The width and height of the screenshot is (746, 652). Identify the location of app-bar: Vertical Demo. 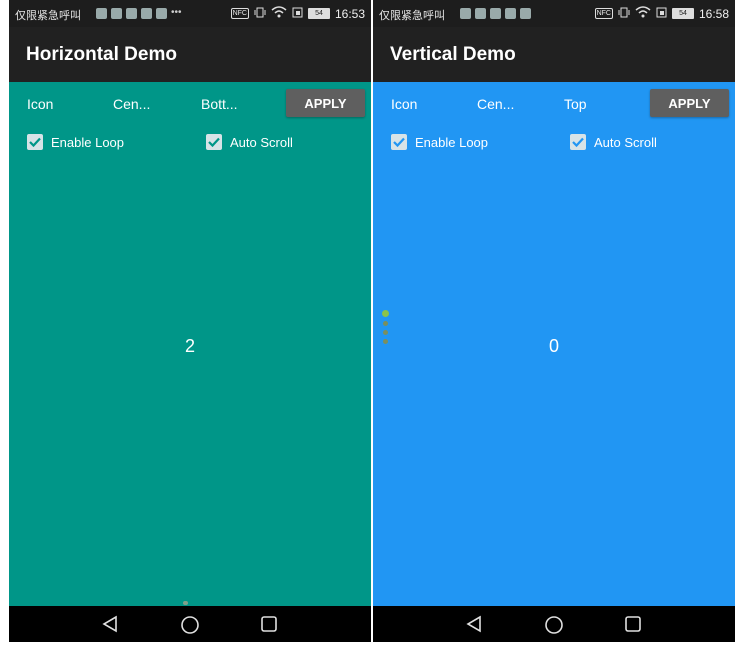
(554, 54).